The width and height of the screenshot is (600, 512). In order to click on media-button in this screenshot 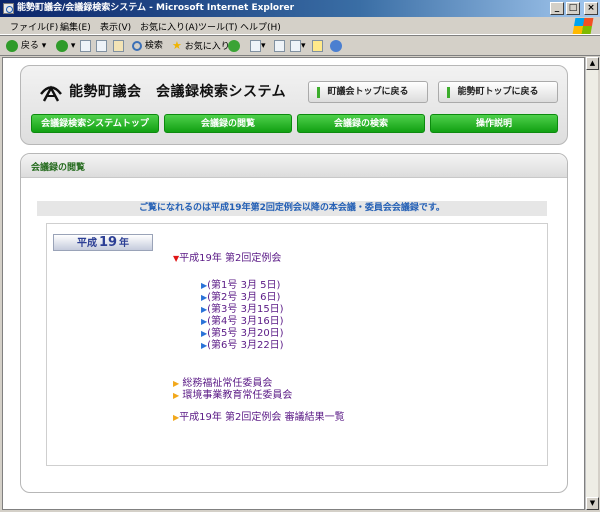, I will do `click(234, 46)`.